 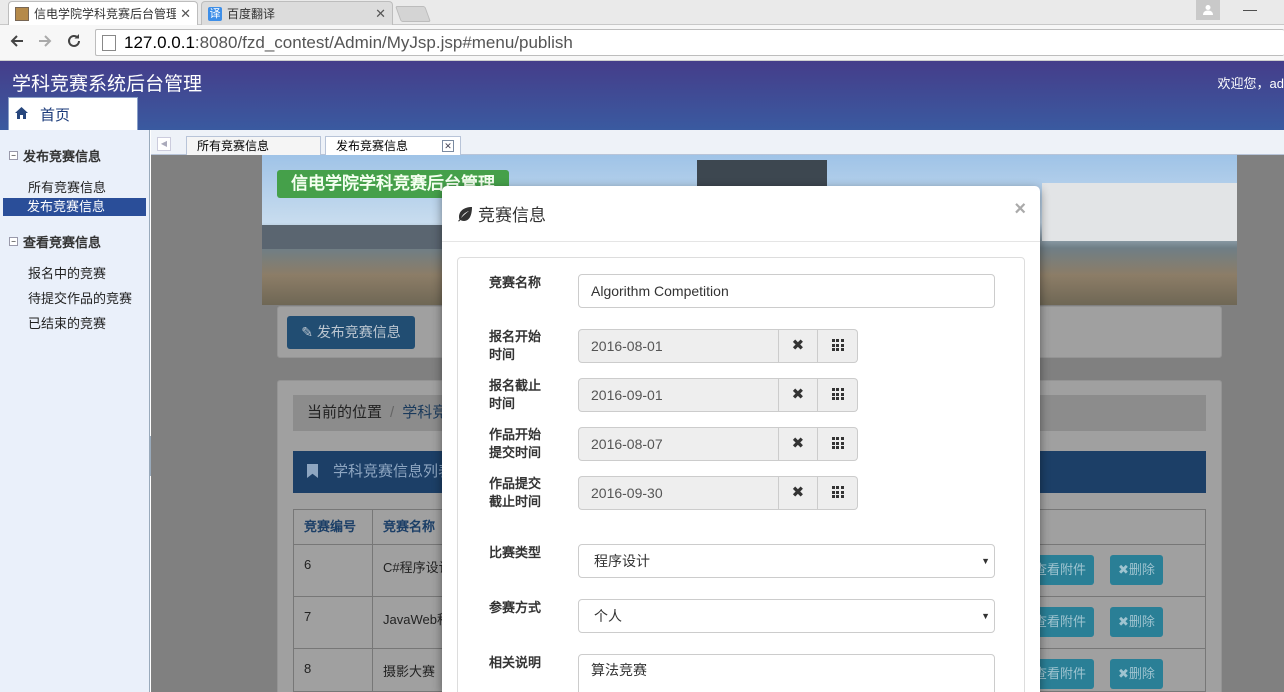 What do you see at coordinates (62, 156) in the screenshot?
I see `sidebar-group-label: 发布竞赛信息` at bounding box center [62, 156].